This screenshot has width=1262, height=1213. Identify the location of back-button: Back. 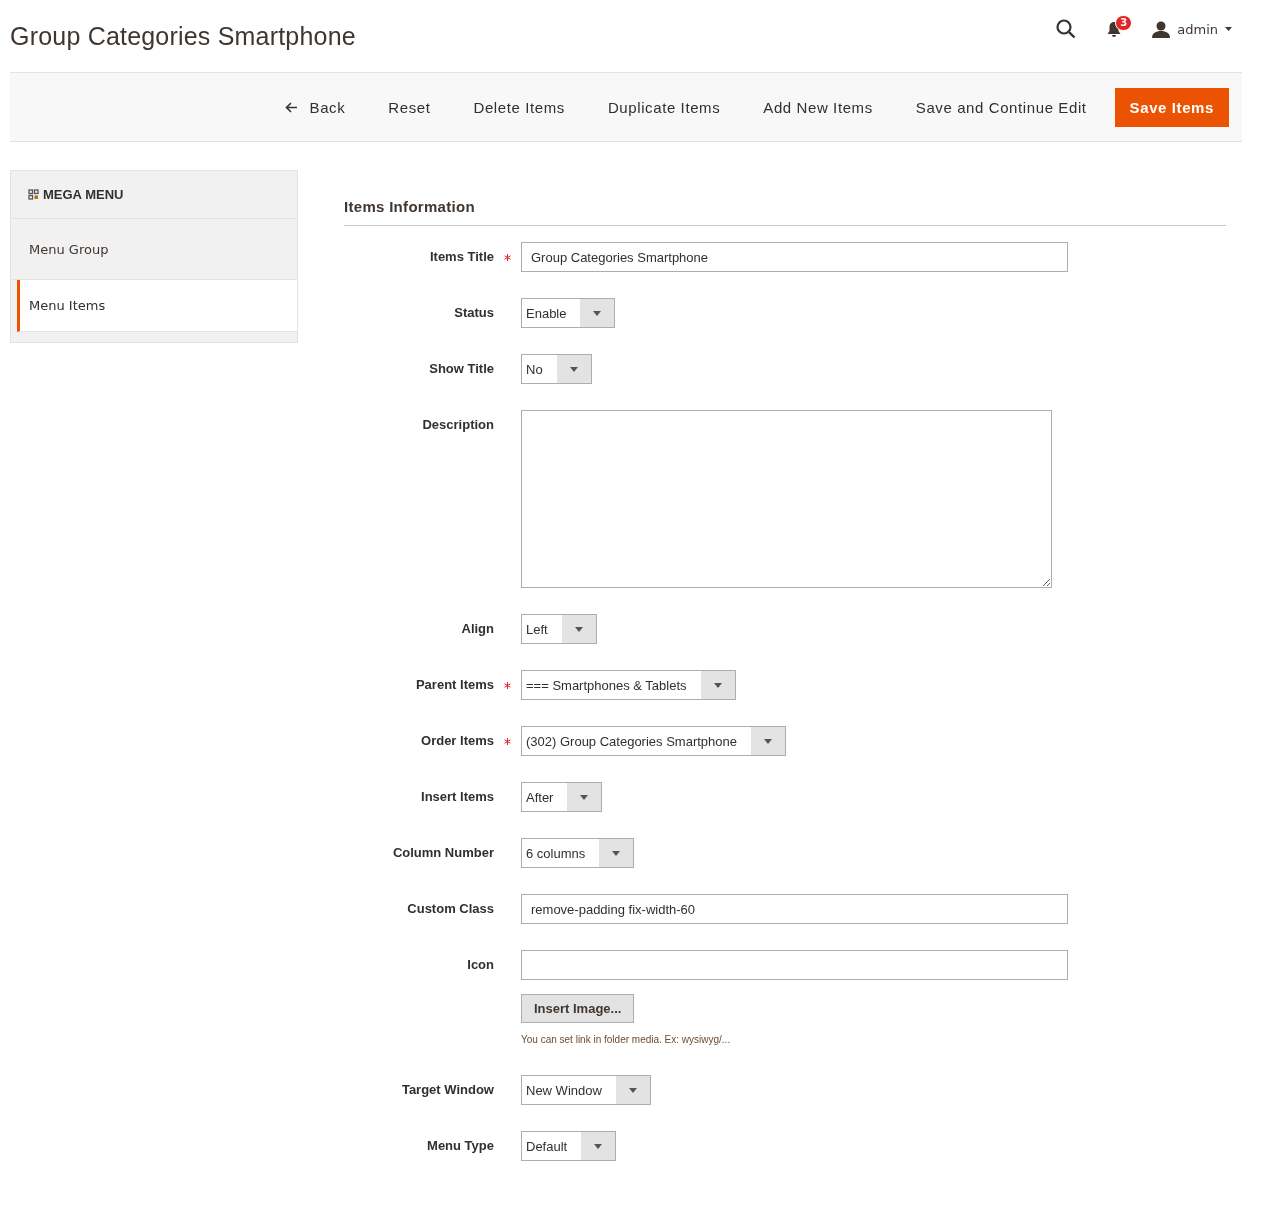
(315, 107).